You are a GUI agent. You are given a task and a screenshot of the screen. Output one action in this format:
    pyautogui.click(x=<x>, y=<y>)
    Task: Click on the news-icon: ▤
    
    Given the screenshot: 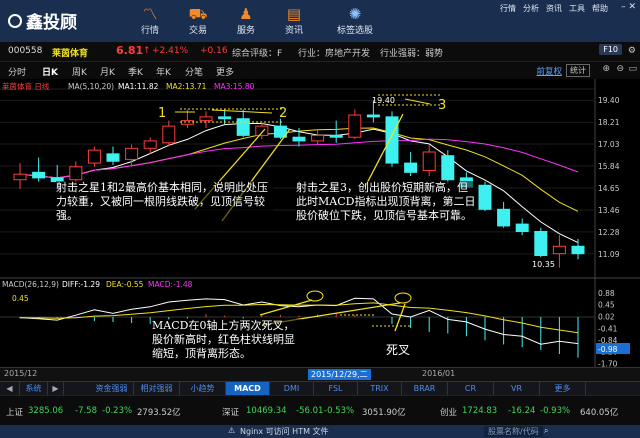 What is the action you would take?
    pyautogui.click(x=294, y=14)
    